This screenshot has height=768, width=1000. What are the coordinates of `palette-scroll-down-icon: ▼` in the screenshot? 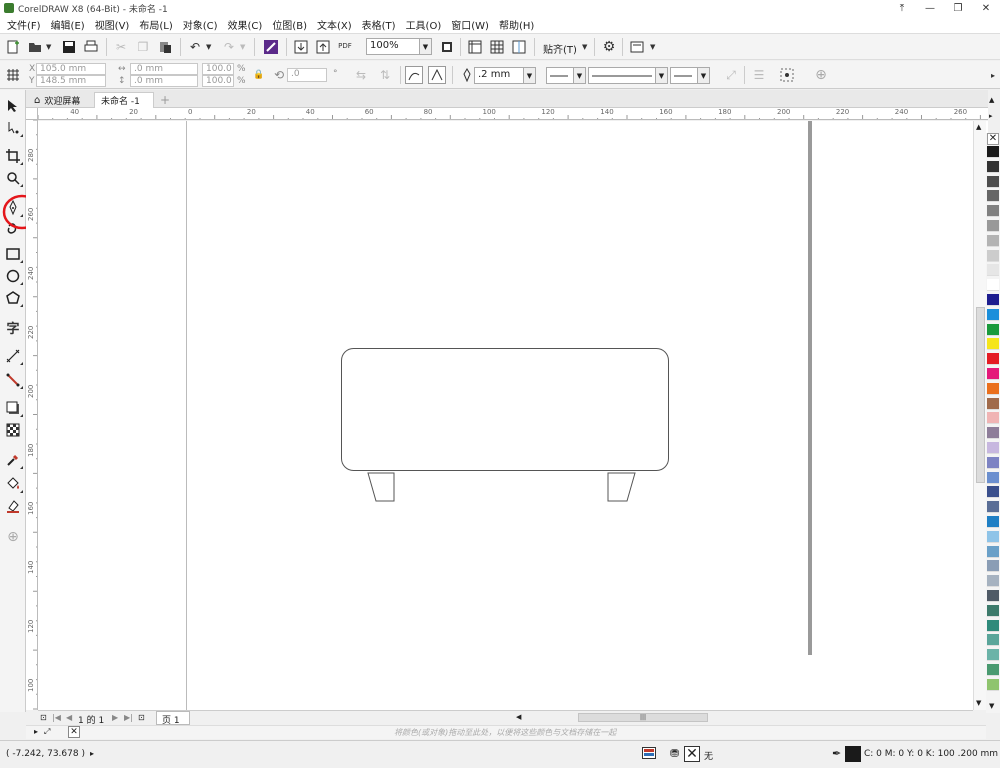 It's located at (991, 706).